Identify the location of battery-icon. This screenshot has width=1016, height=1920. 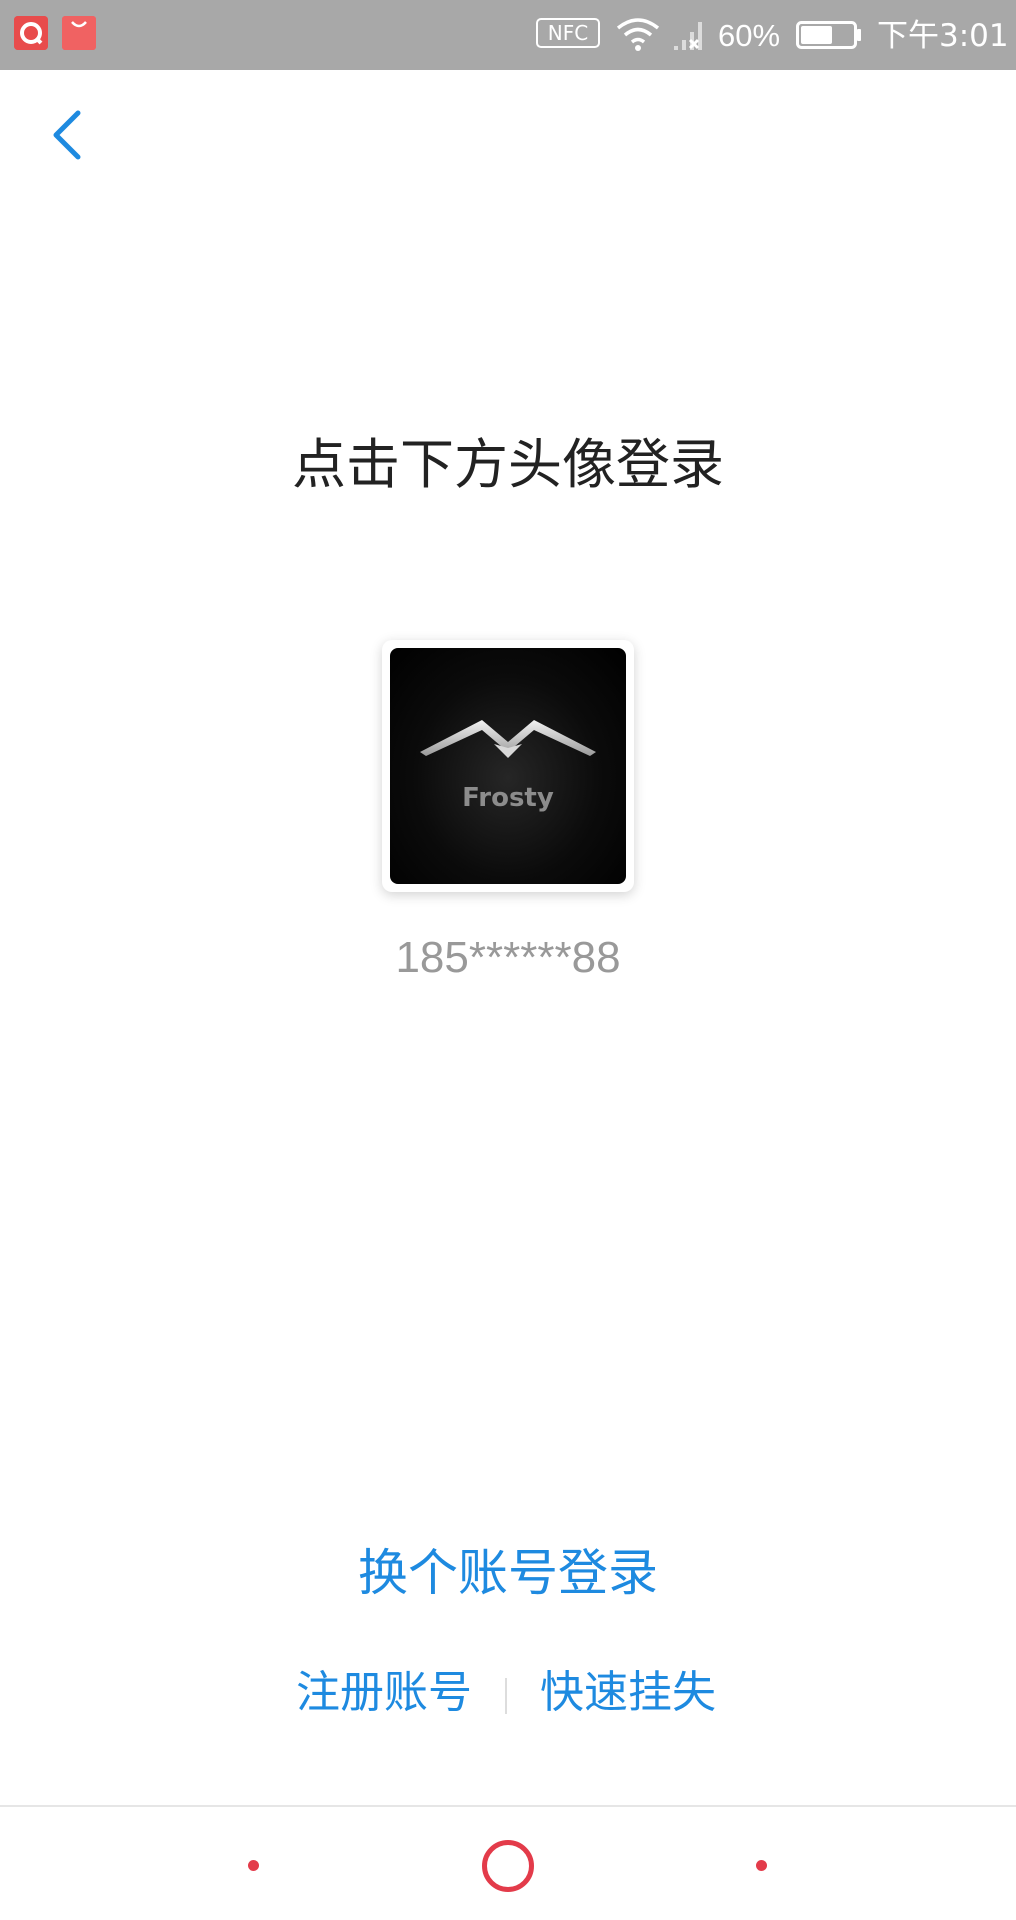
(829, 37).